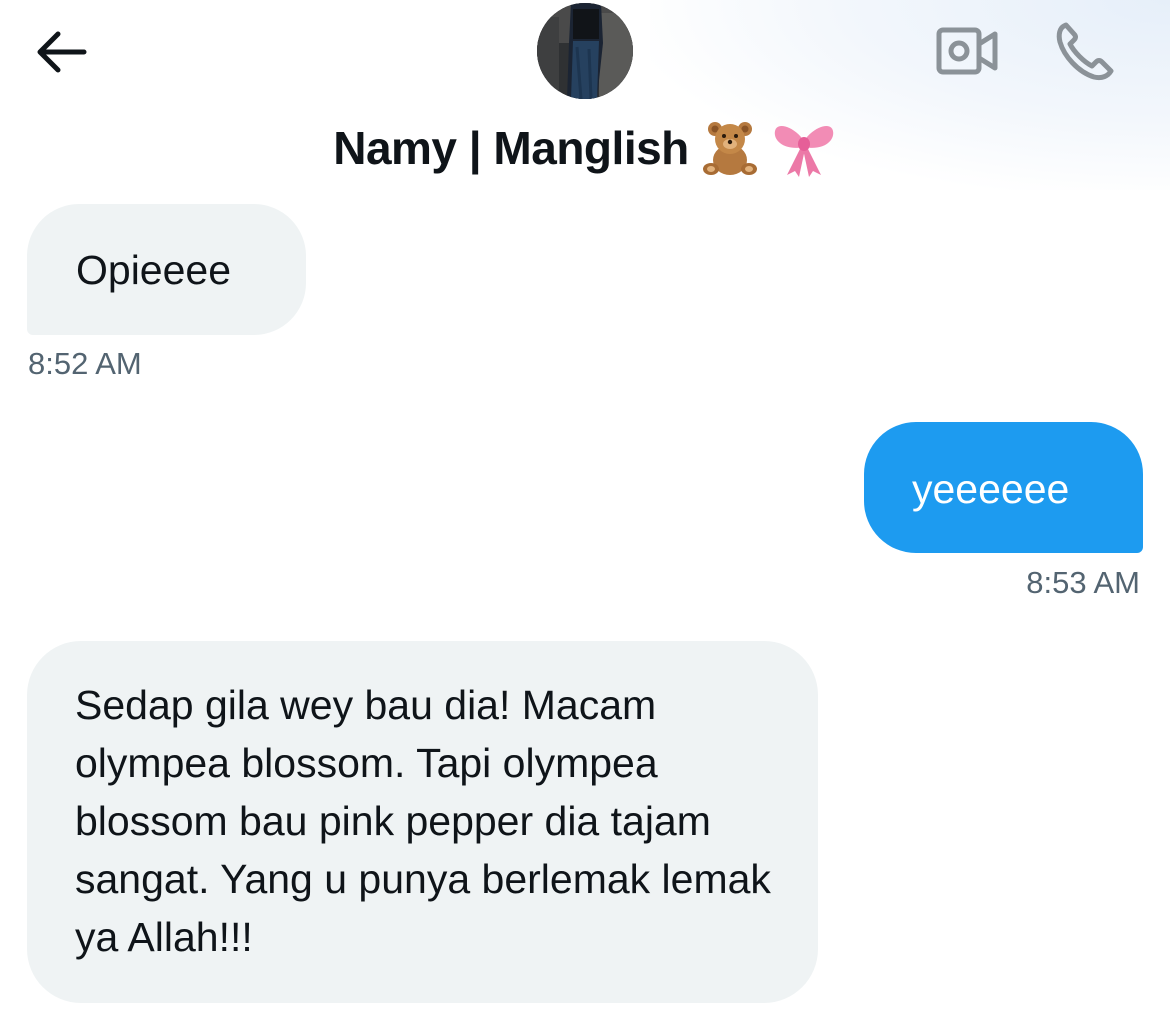 The width and height of the screenshot is (1170, 1017). Describe the element at coordinates (85, 363) in the screenshot. I see `message-timestamp: 8:52 AM` at that location.